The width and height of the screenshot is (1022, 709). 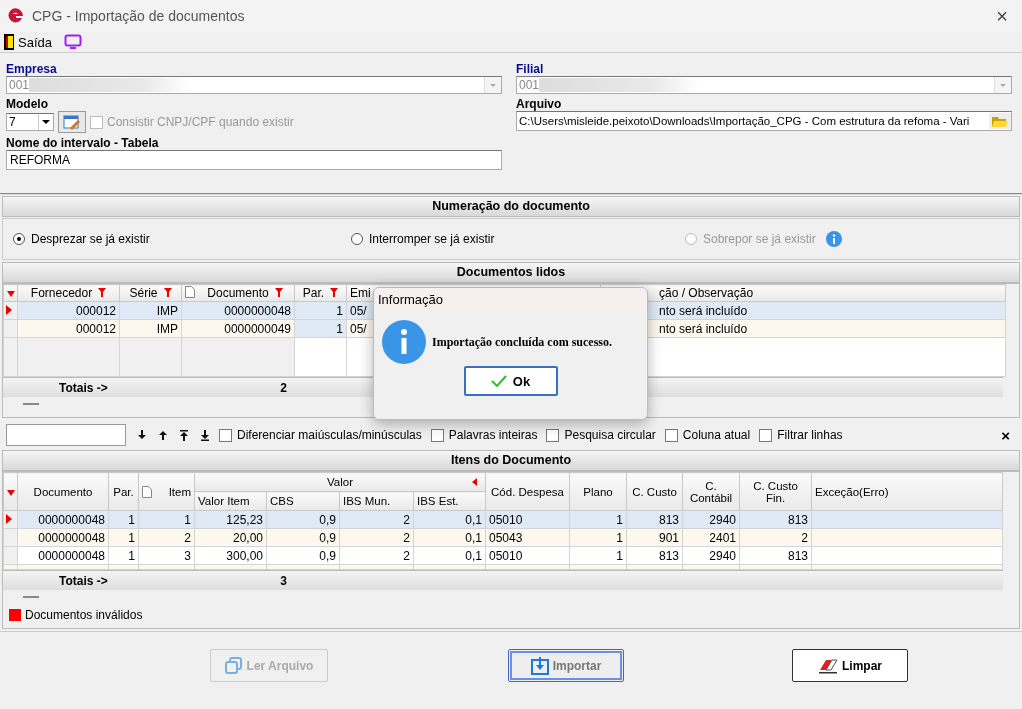 I want to click on column-header: Fornecedor, so click(x=68, y=293).